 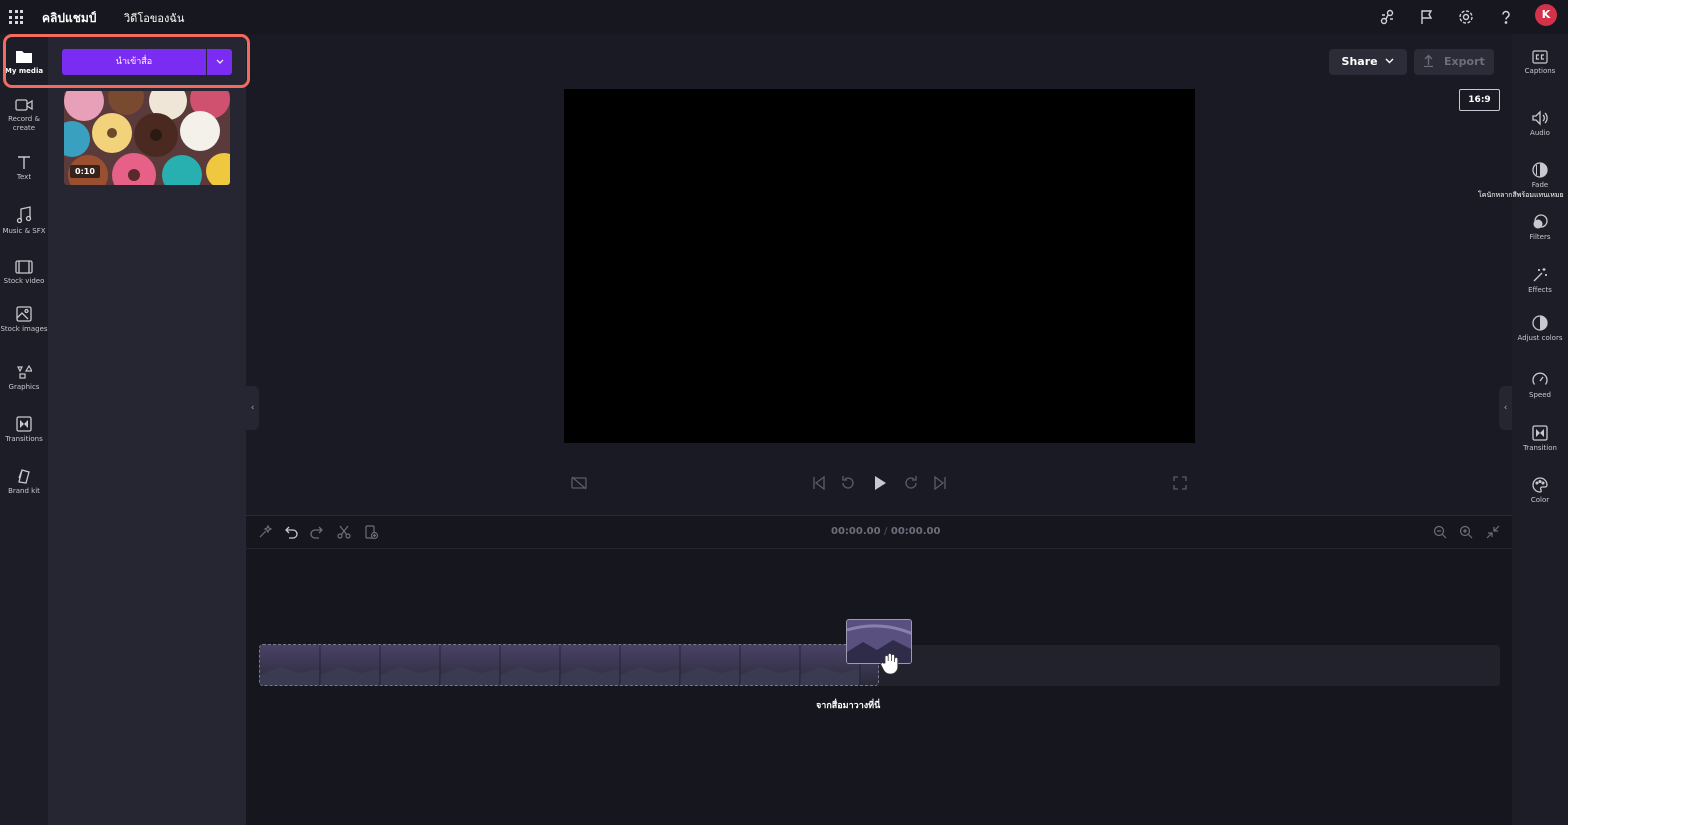 I want to click on aspect-ratio-button: 16:9, so click(x=1479, y=100).